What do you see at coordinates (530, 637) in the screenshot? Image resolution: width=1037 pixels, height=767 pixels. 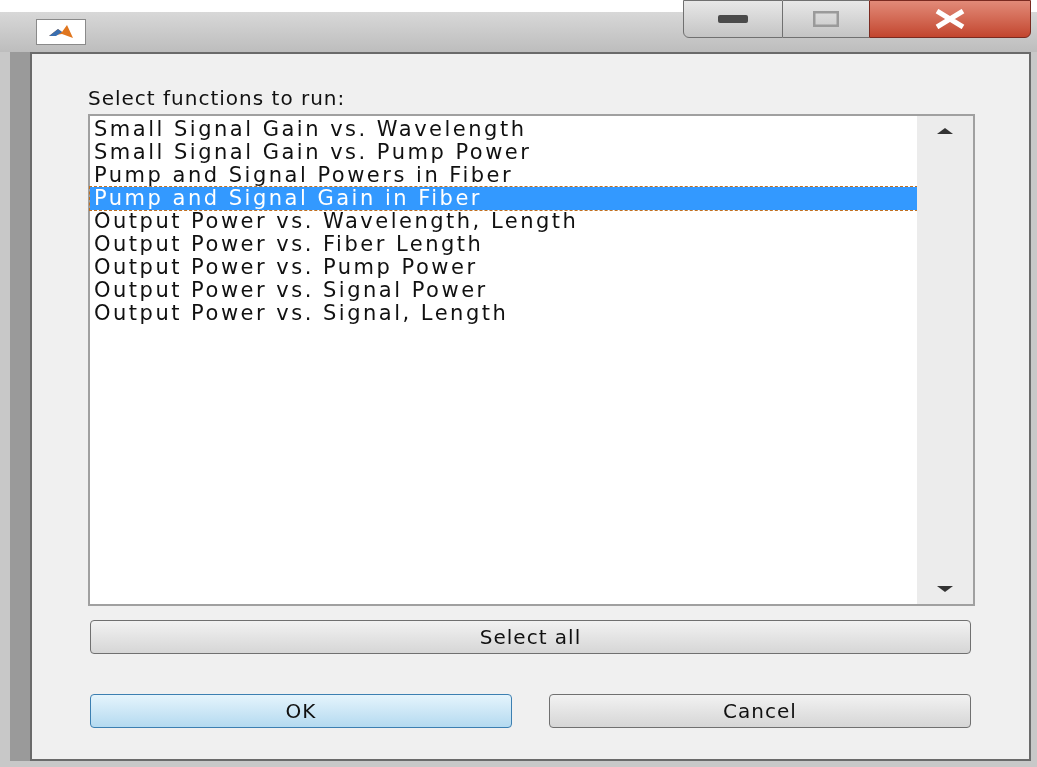 I see `select-all-button: Select all` at bounding box center [530, 637].